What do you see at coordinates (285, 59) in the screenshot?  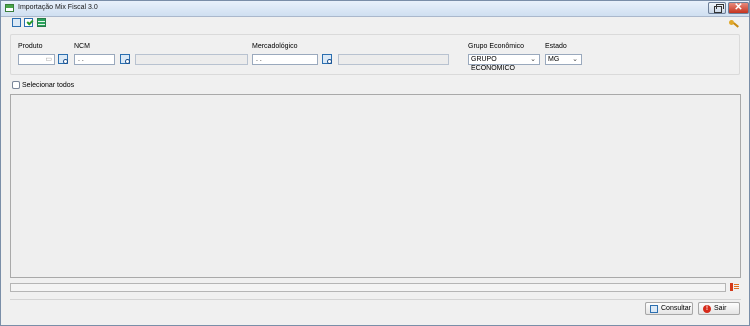 I see `mercadologico-field: . .` at bounding box center [285, 59].